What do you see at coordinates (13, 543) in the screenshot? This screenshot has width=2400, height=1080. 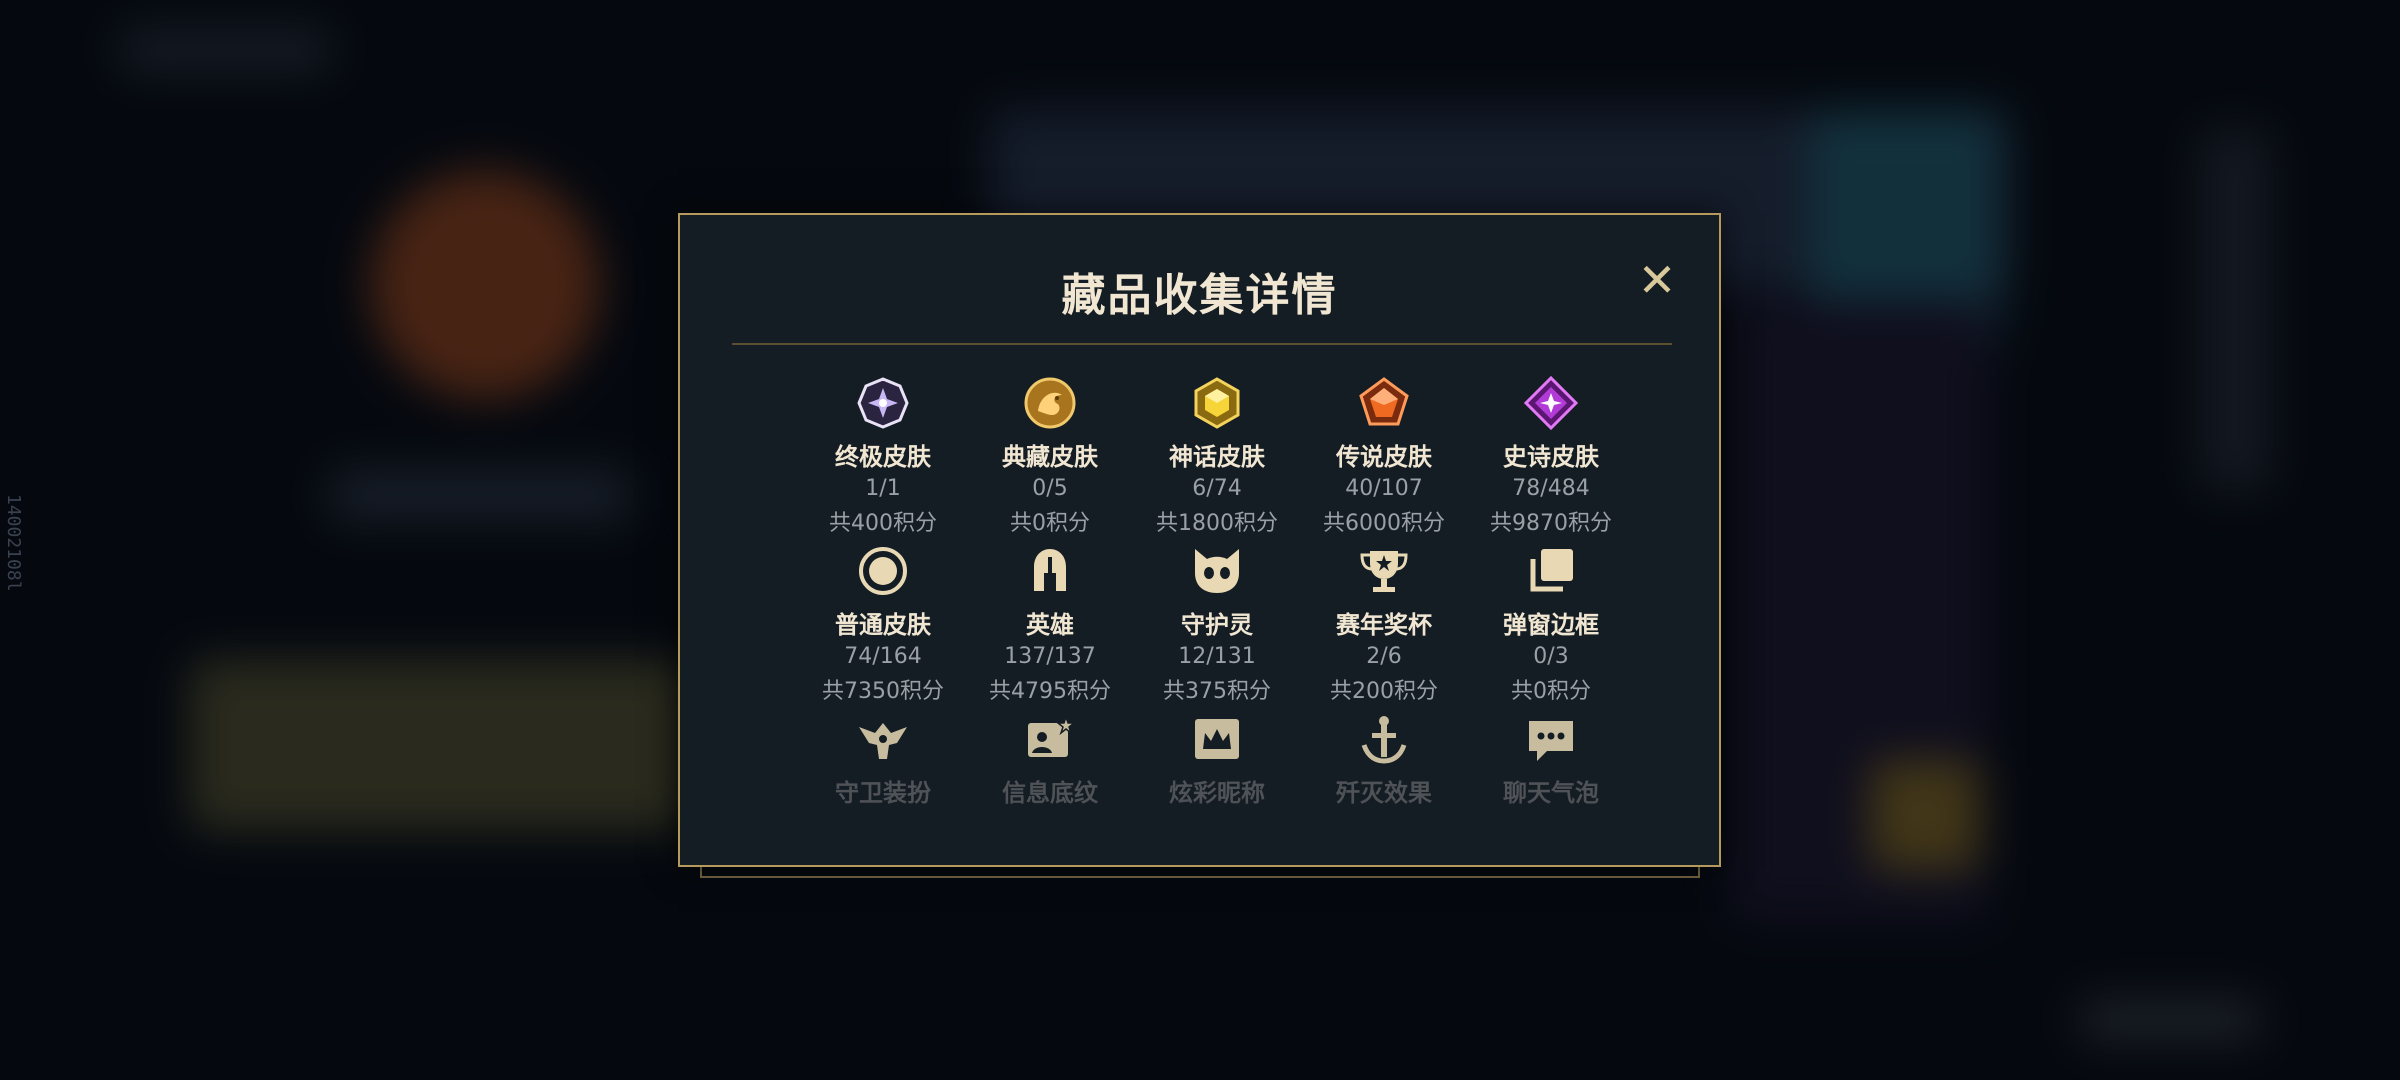 I see `side-id-text: 14002108l` at bounding box center [13, 543].